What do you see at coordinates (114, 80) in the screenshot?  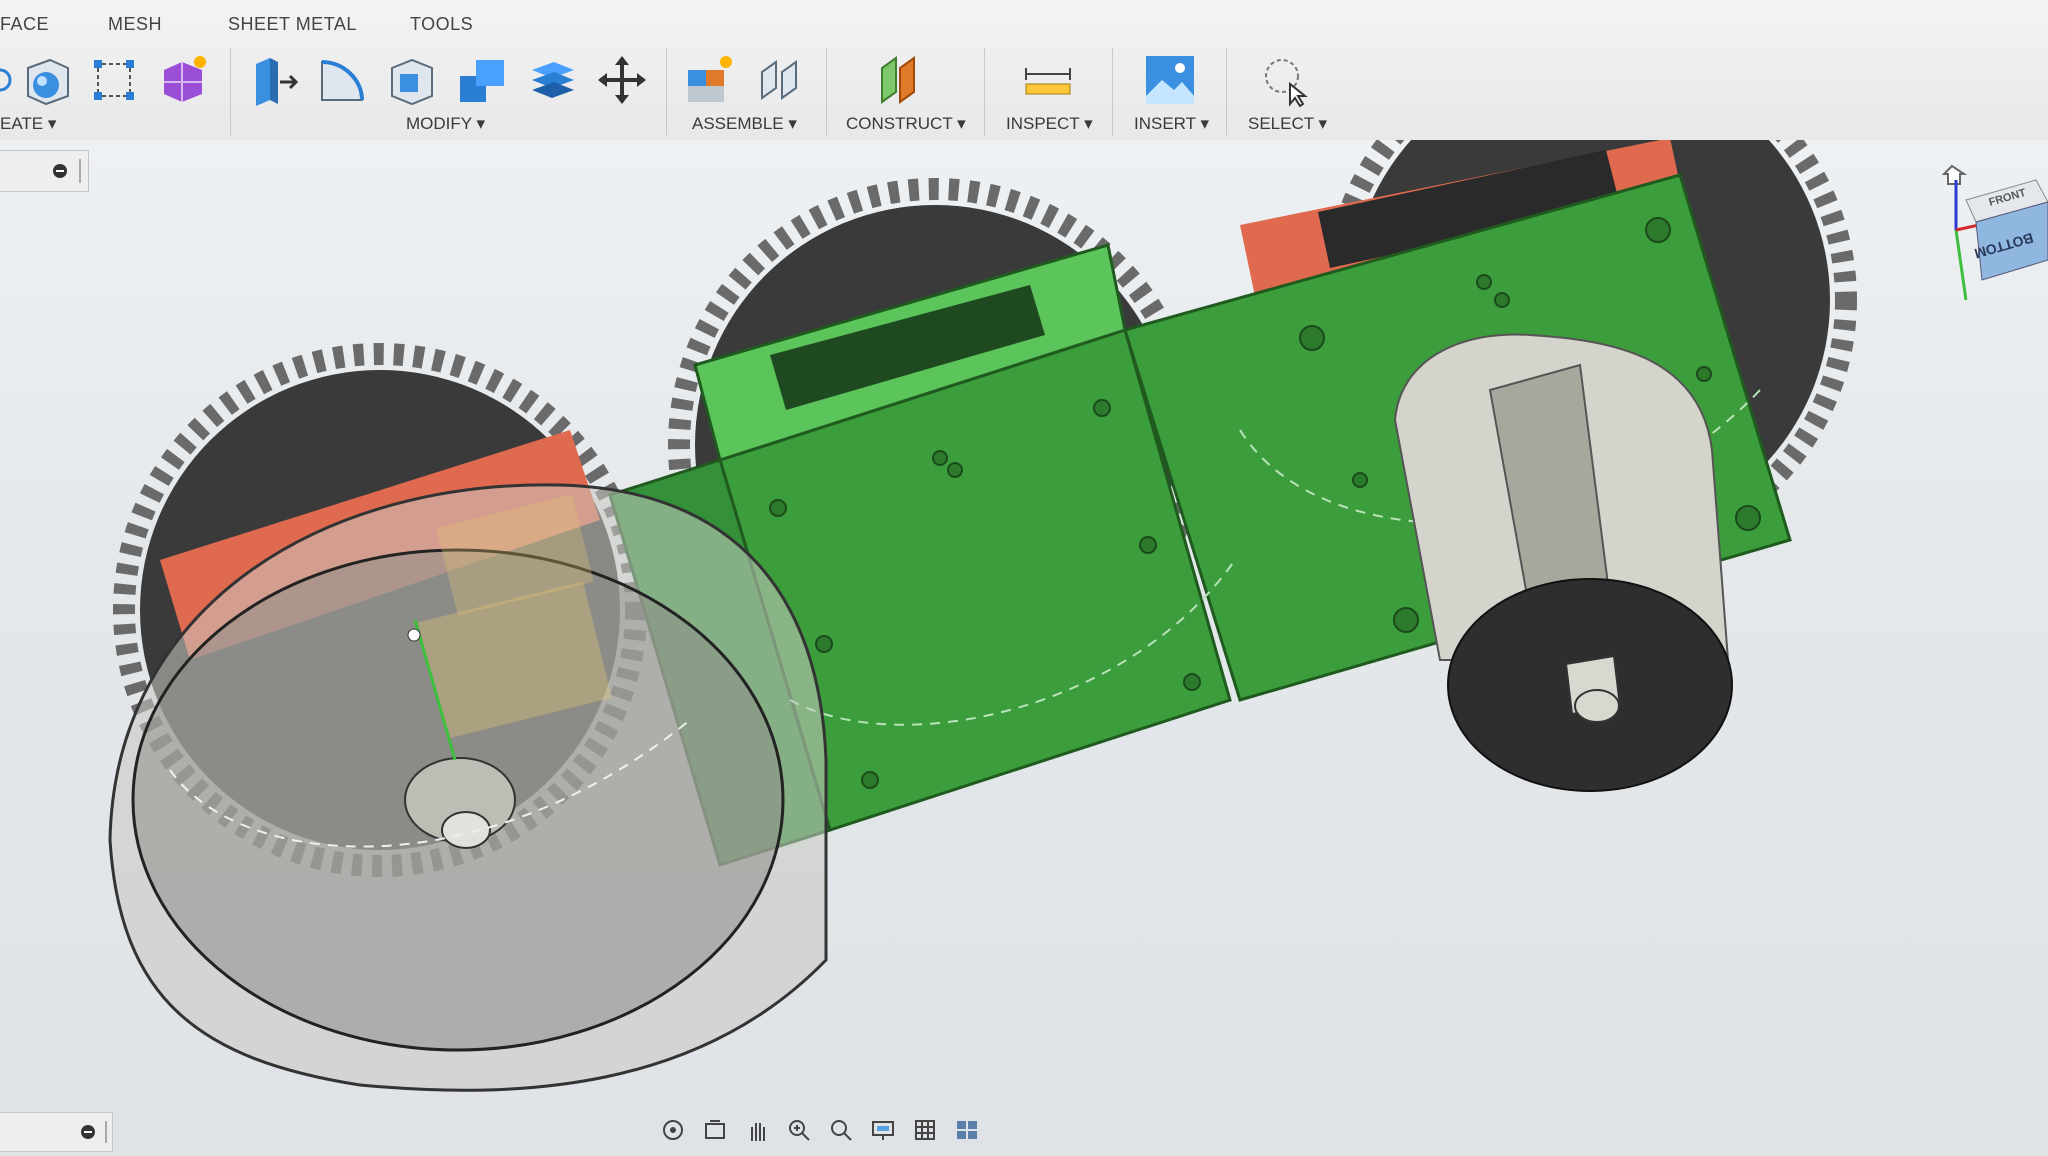 I see `pattern-icon` at bounding box center [114, 80].